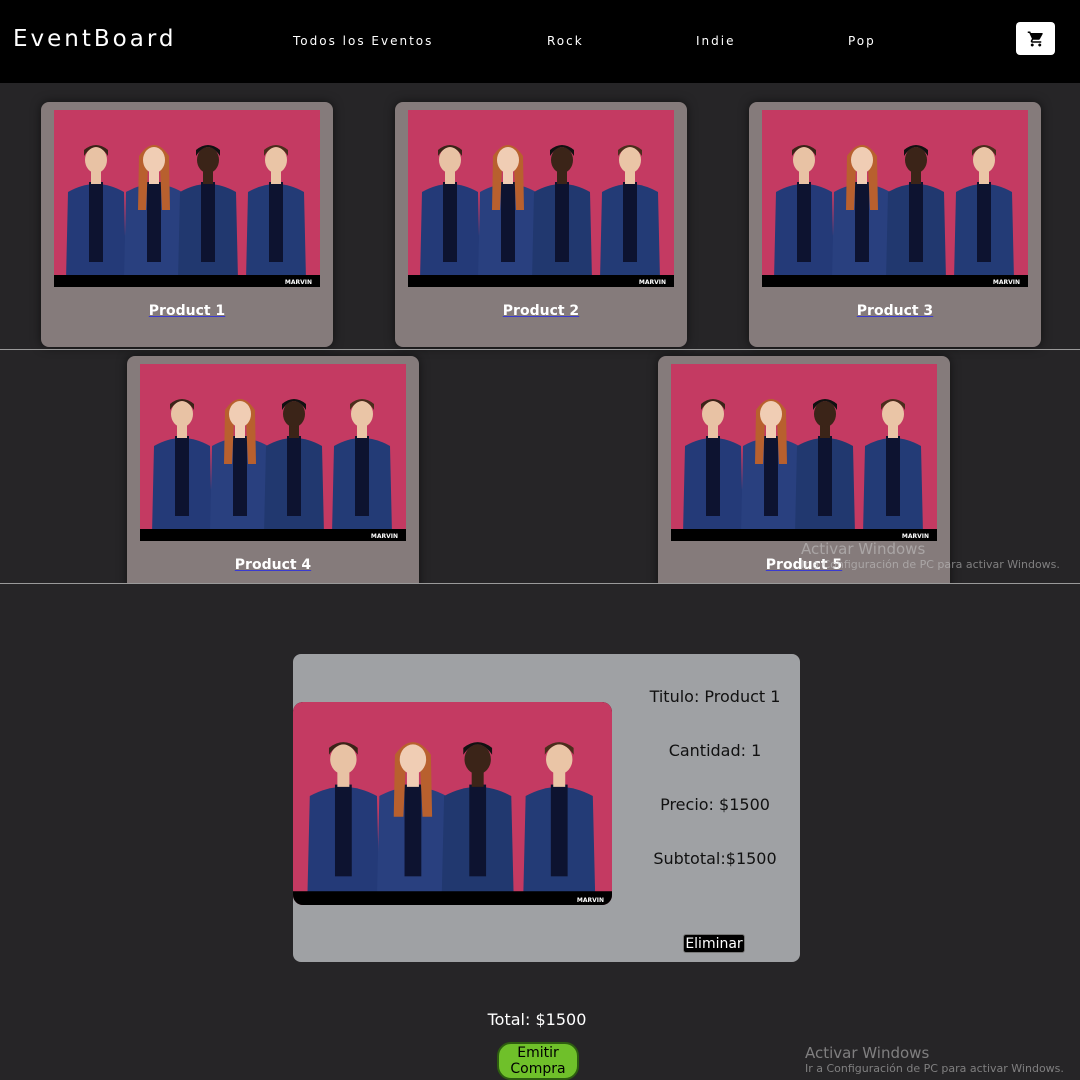 The height and width of the screenshot is (1080, 1080). I want to click on cart-button, so click(1035, 38).